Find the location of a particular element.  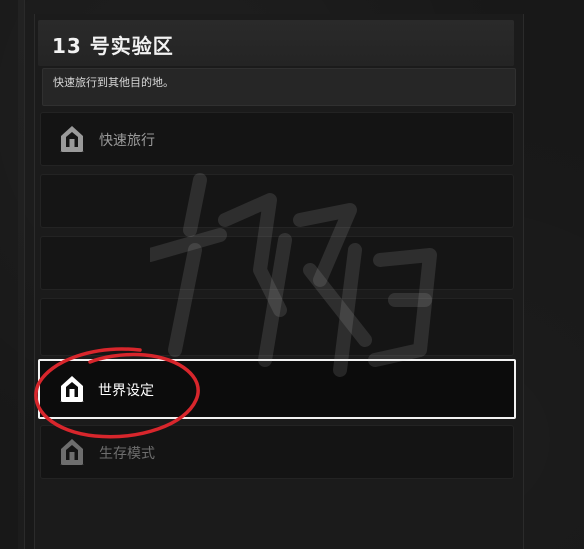

menu-item-label: 生存模式 is located at coordinates (127, 454).